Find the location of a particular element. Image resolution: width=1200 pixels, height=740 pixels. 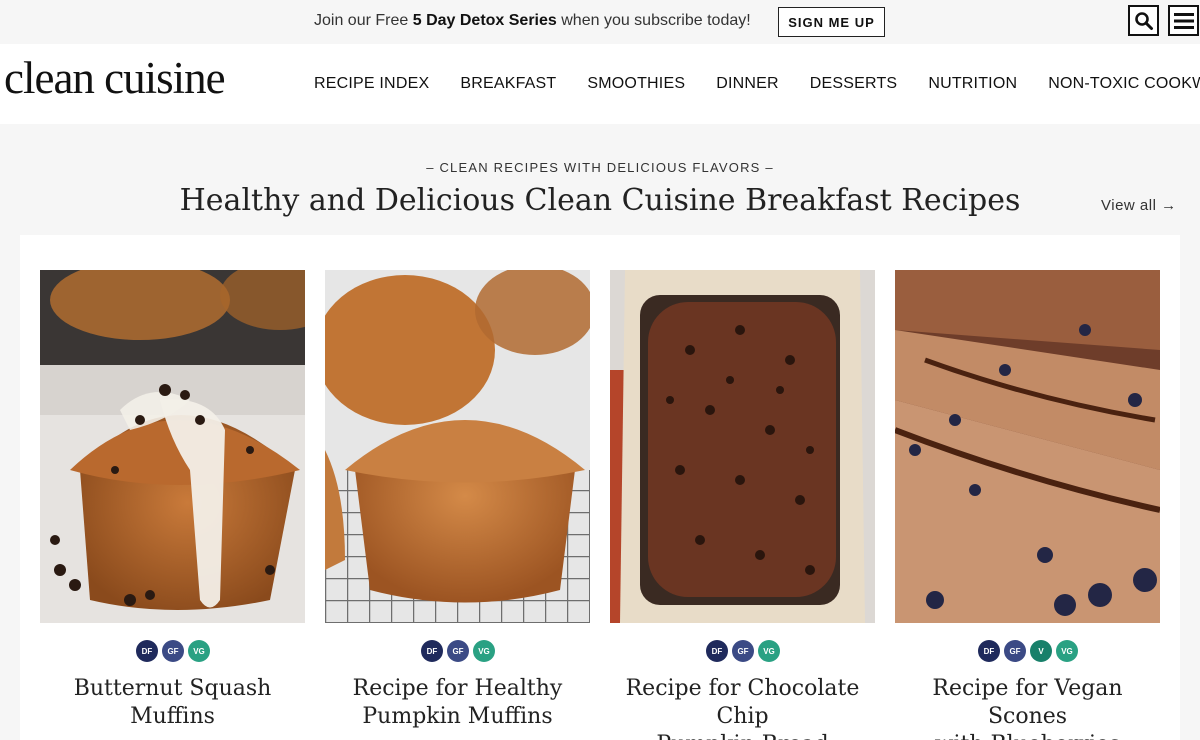

nav-item-nutrition: NUTRITION is located at coordinates (972, 84).